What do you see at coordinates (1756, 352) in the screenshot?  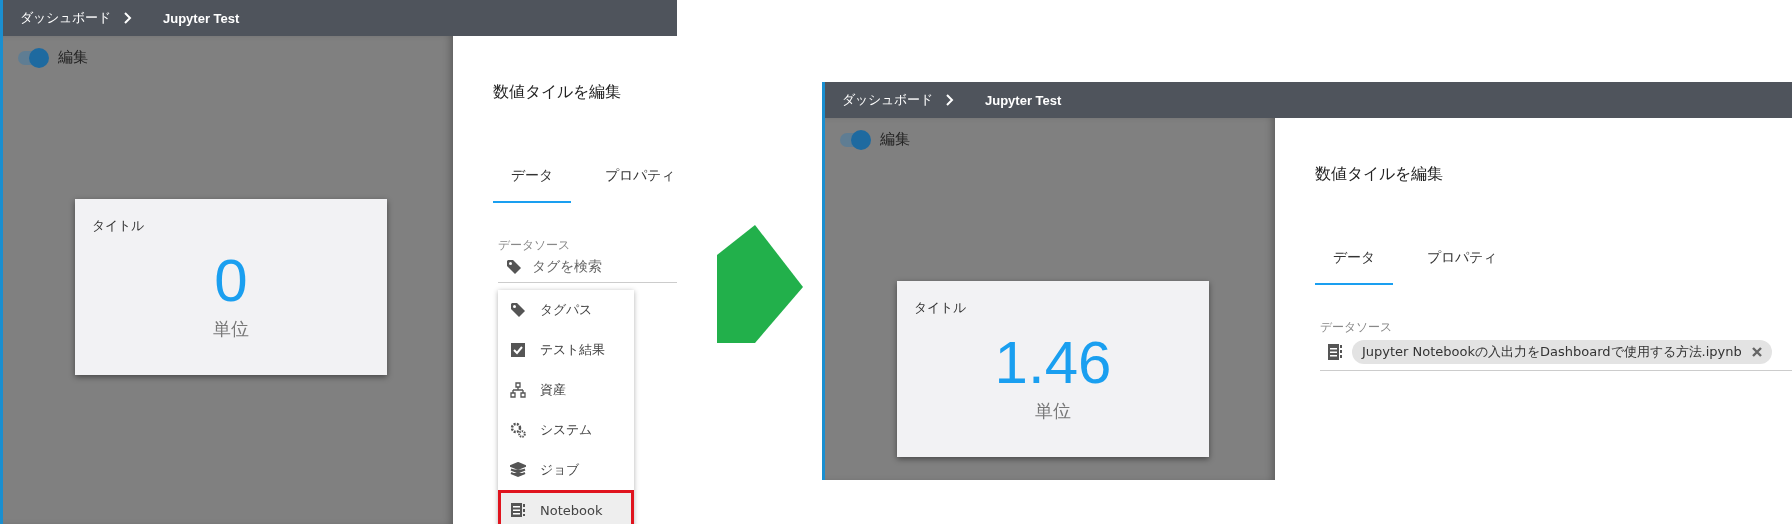 I see `remove-icon` at bounding box center [1756, 352].